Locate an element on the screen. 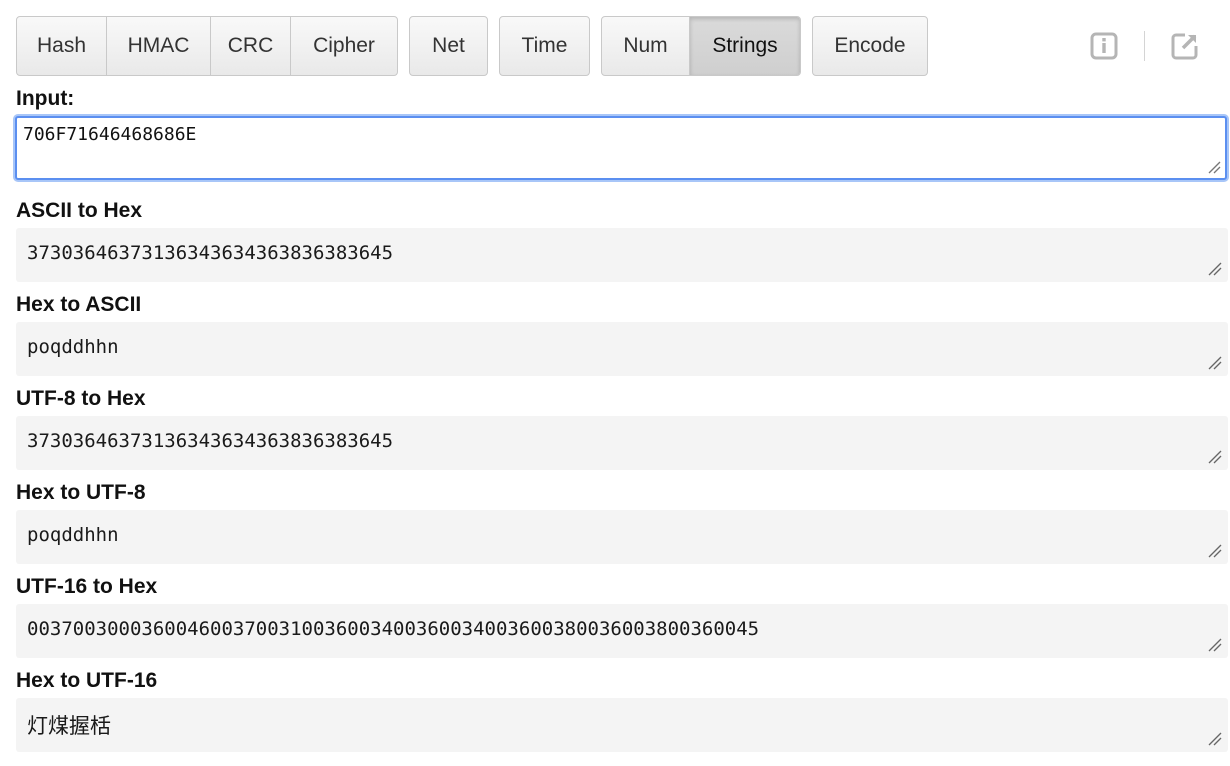 The image size is (1230, 766). strings-button: Strings is located at coordinates (745, 46).